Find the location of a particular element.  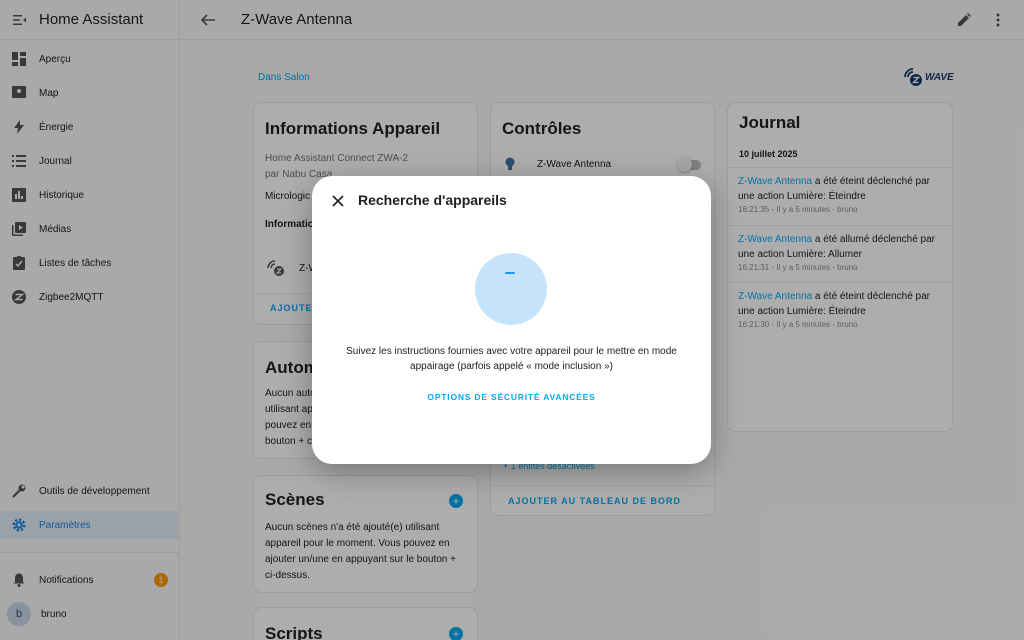

advanced-security-options-button: OPTIONS DE SÉCURITÉ AVANCÉES is located at coordinates (511, 397).